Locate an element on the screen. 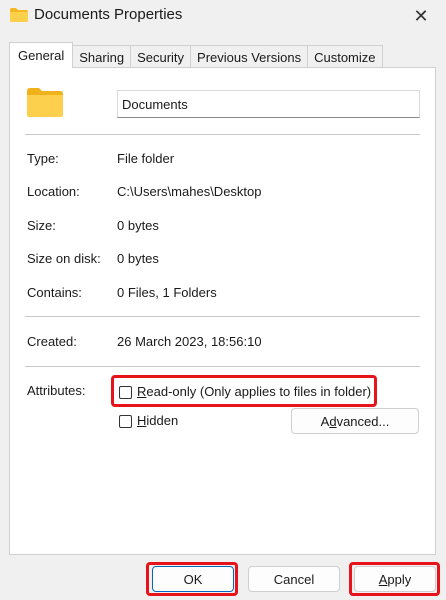 Image resolution: width=446 pixels, height=600 pixels. contains-label: Contains: is located at coordinates (54, 292).